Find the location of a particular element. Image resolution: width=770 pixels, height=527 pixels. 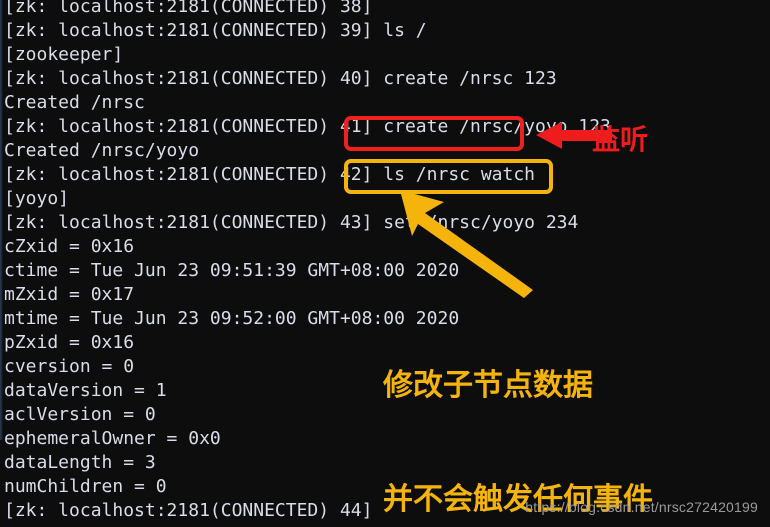

watch-command-highlight-box is located at coordinates (434, 133).